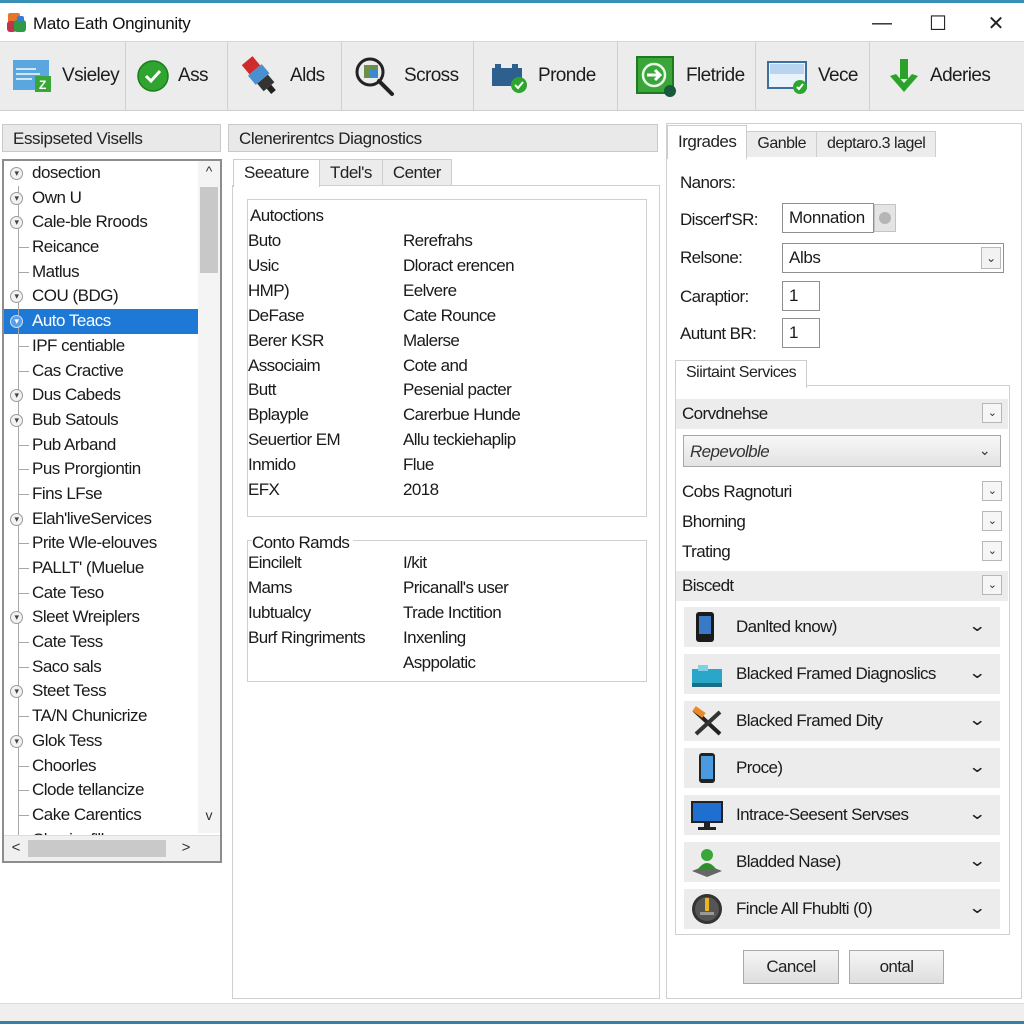  I want to click on service-row: Trating ⌄, so click(842, 552).